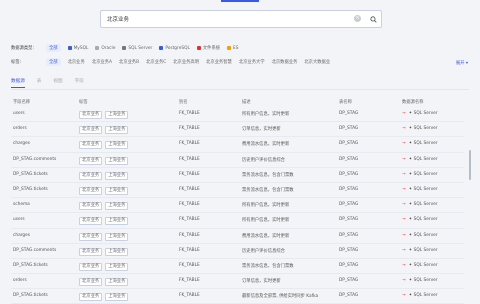 The height and width of the screenshot is (304, 480). I want to click on tab-table: 表, so click(39, 83).